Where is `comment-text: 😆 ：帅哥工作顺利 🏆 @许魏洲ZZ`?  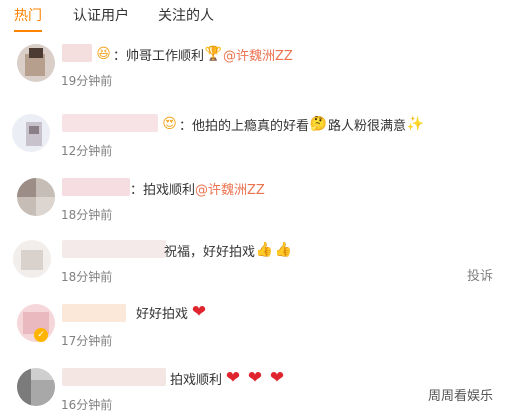
comment-text: 😆 ：帅哥工作顺利 🏆 @许魏洲ZZ is located at coordinates (193, 54).